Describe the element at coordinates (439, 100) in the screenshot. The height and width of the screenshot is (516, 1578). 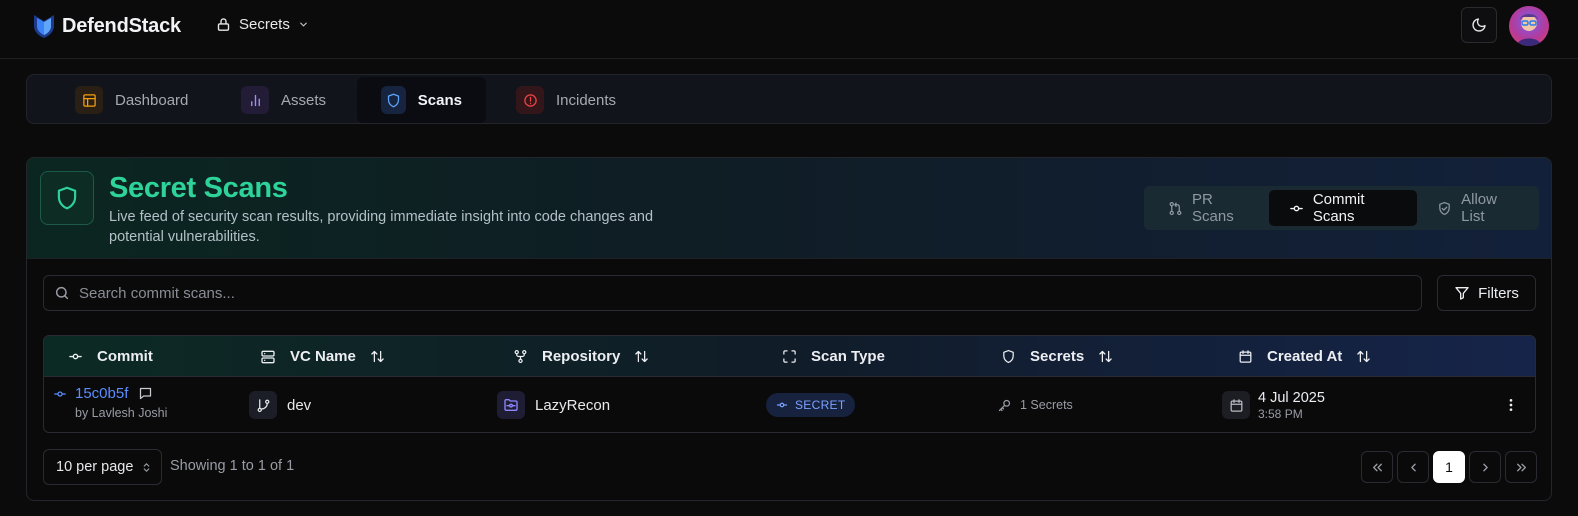
I see `nav-item-label: Scans` at that location.